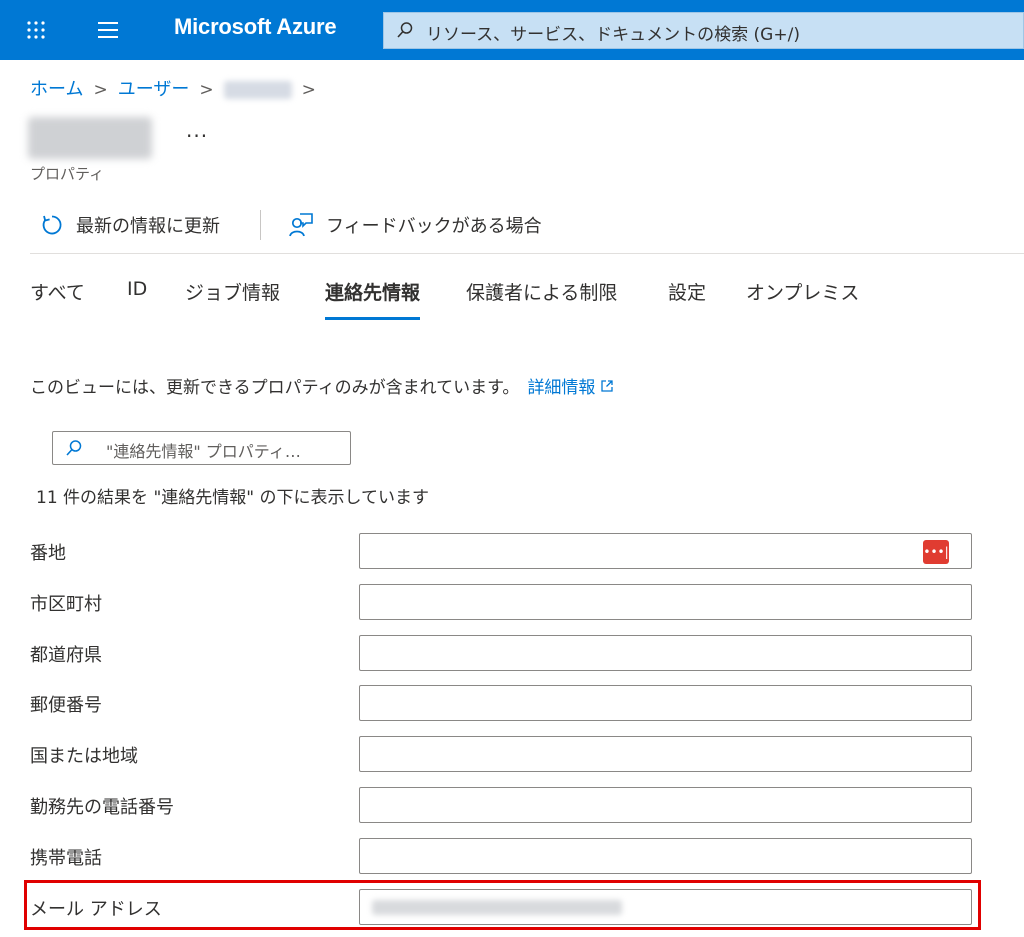  What do you see at coordinates (154, 89) in the screenshot?
I see `breadcrumb-users: ユーザー` at bounding box center [154, 89].